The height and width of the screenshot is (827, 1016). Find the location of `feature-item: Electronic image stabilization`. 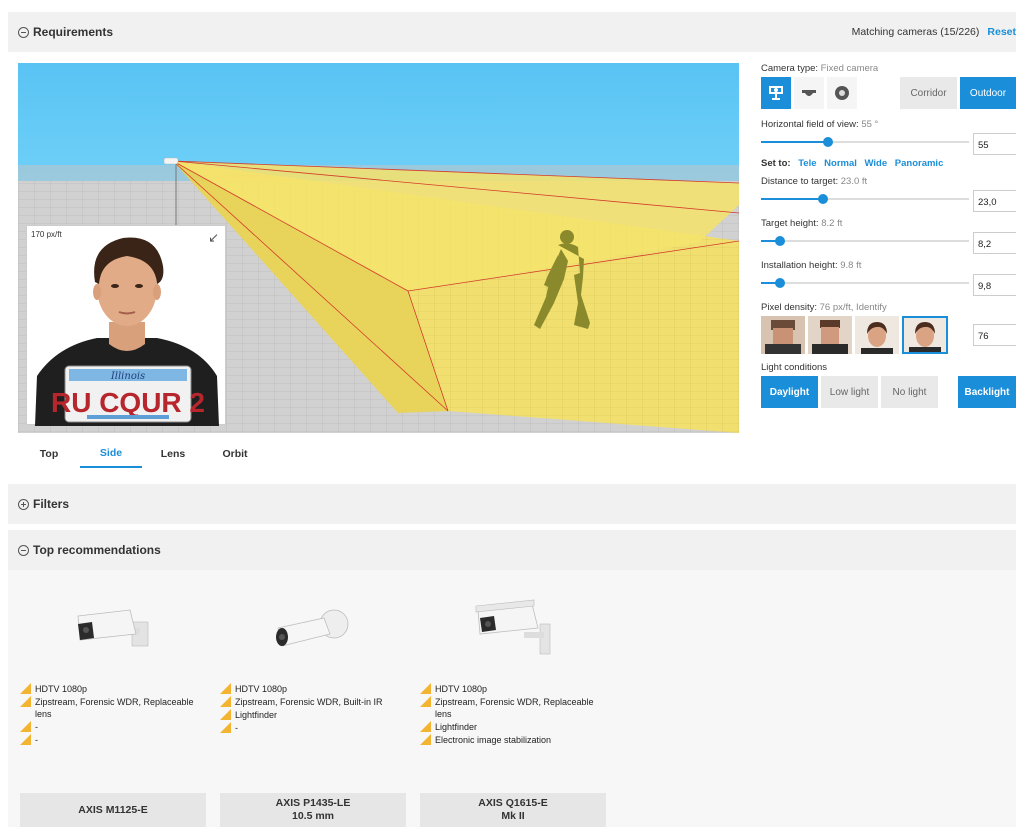

feature-item: Electronic image stabilization is located at coordinates (513, 740).